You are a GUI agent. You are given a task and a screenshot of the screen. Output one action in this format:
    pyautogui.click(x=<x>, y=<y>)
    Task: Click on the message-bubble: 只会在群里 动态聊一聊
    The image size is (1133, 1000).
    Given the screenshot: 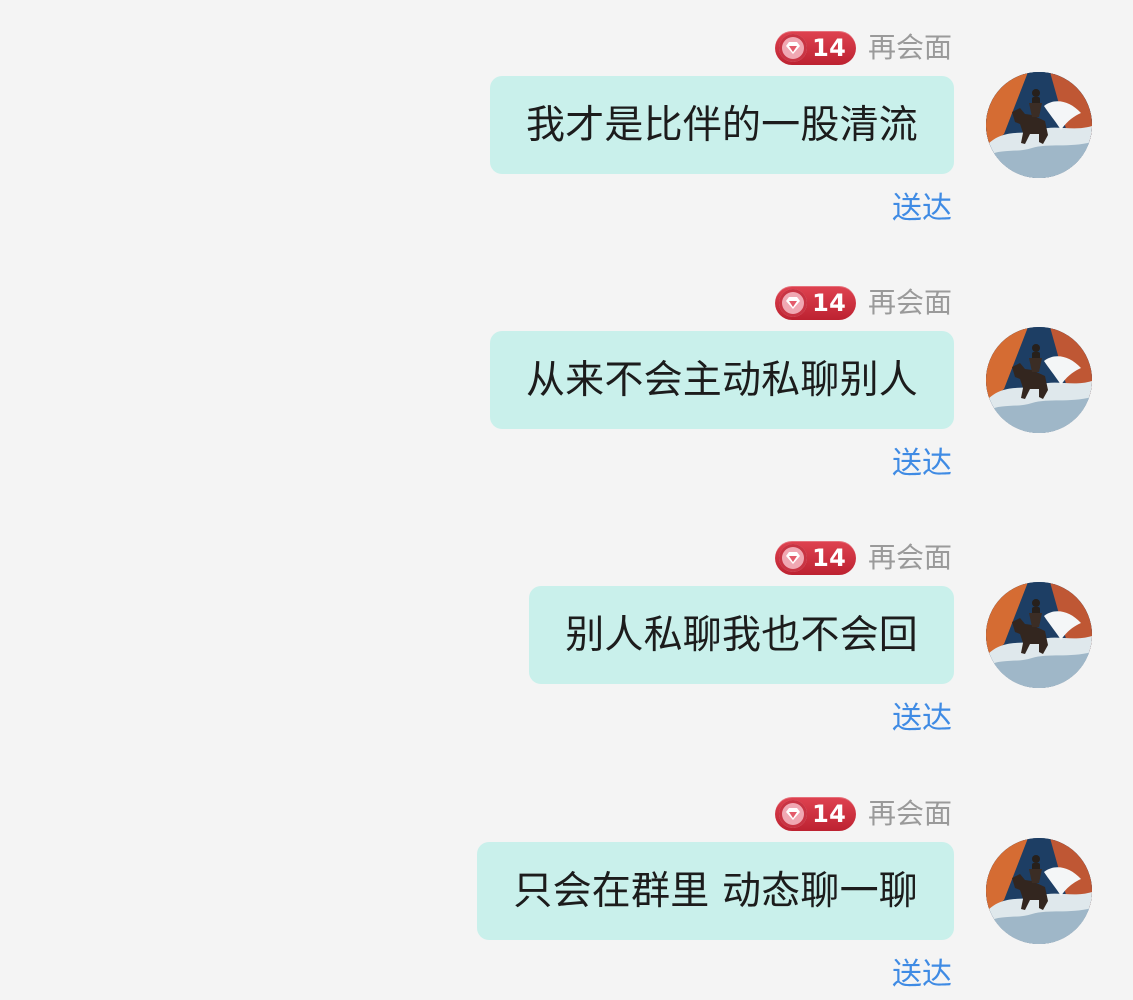 What is the action you would take?
    pyautogui.click(x=715, y=891)
    